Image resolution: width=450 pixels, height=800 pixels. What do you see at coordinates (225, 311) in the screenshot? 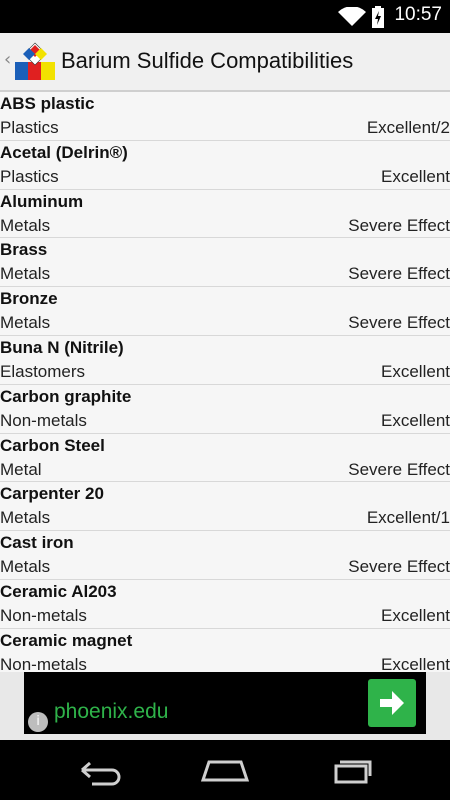
I see `list-item: Bronze Metals Severe Effect` at bounding box center [225, 311].